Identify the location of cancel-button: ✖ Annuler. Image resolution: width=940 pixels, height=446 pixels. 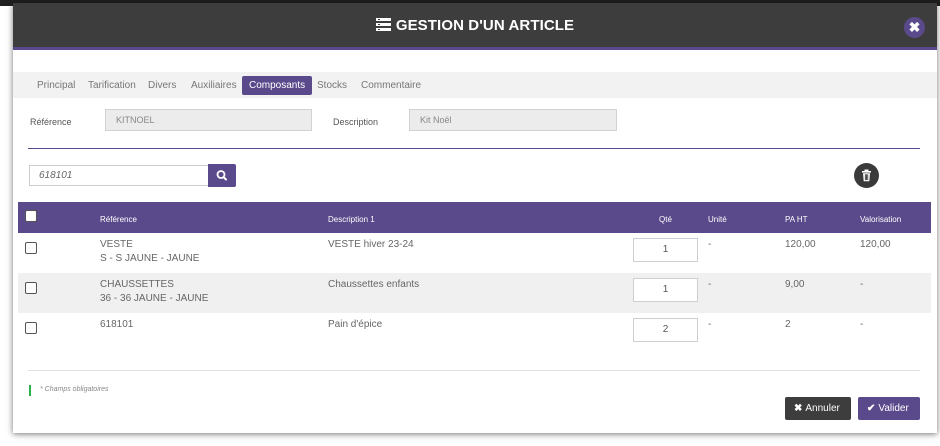
(818, 408).